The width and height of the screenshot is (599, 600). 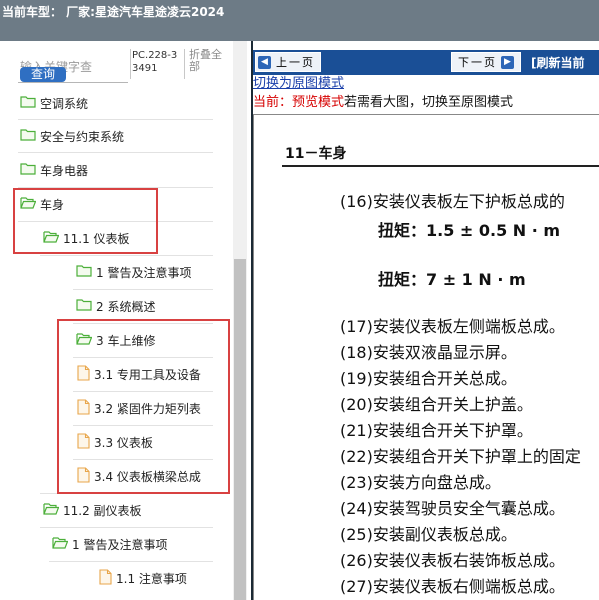 I want to click on step-item: (25)安装副仪表板总成。, so click(x=428, y=534).